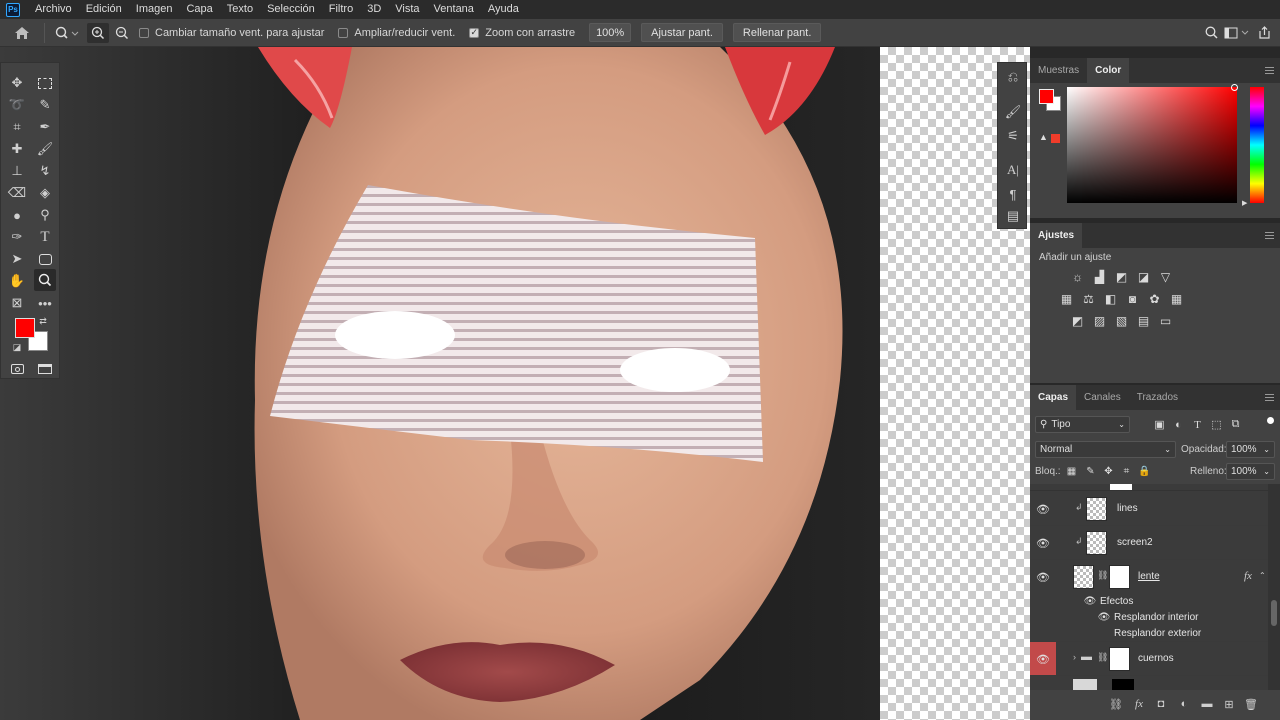  Describe the element at coordinates (1149, 509) in the screenshot. I see `layer-row-lines: 👁 ↲ lines` at that location.